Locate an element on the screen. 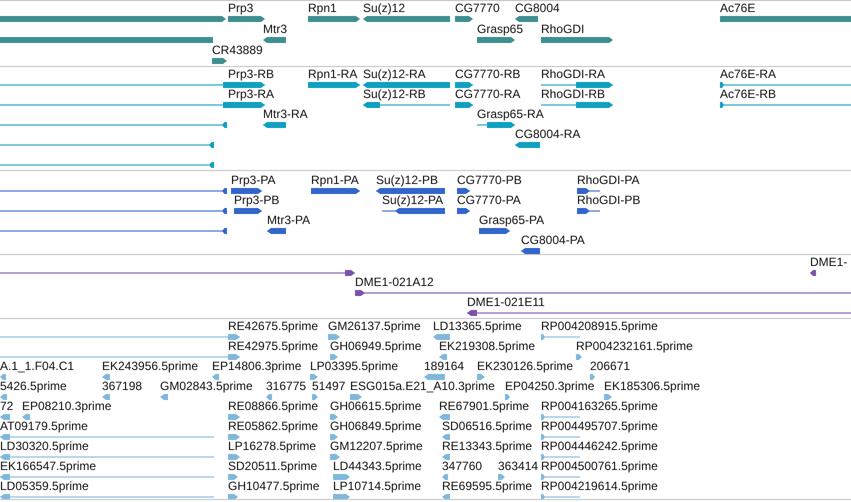  feature-label: RhoGDI-RA is located at coordinates (573, 74).